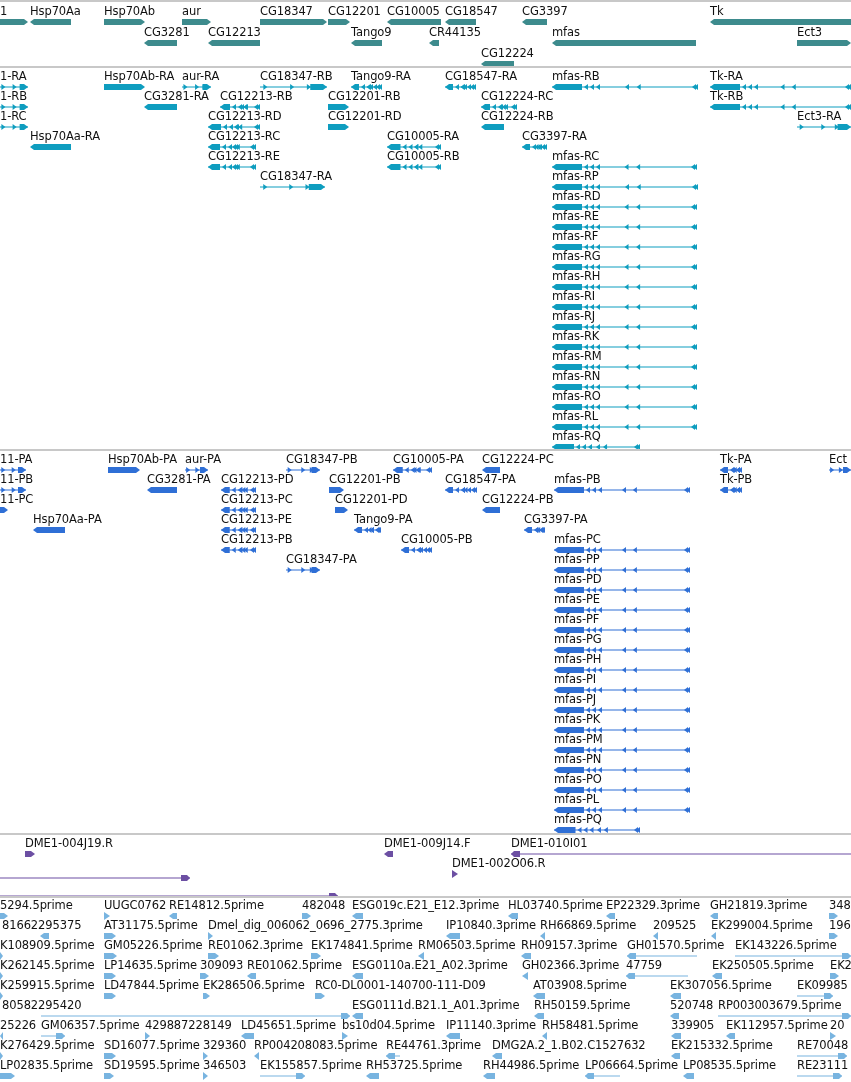 This screenshot has height=1082, width=851. Describe the element at coordinates (17, 499) in the screenshot. I see `feature-label: 11-PC` at that location.